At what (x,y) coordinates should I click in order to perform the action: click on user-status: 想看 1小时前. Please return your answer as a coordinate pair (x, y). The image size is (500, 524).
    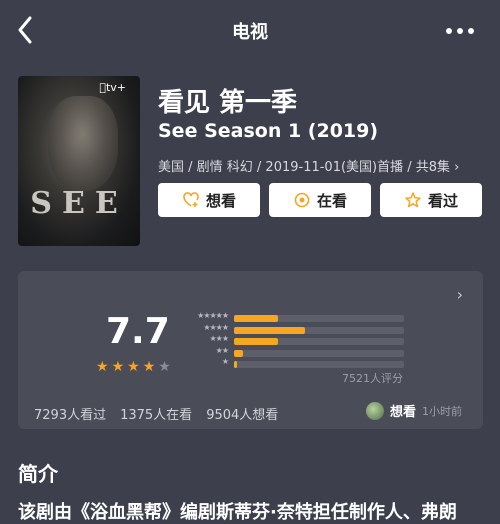
    Looking at the image, I should click on (414, 410).